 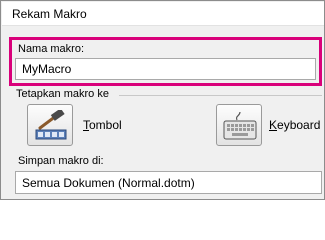 I want to click on store-macro-label: Simpan makro di:, so click(x=61, y=161).